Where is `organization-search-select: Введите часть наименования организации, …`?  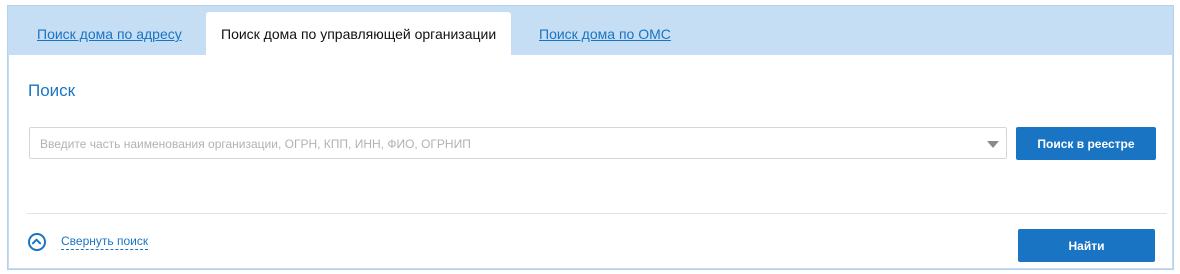 organization-search-select: Введите часть наименования организации, … is located at coordinates (518, 143).